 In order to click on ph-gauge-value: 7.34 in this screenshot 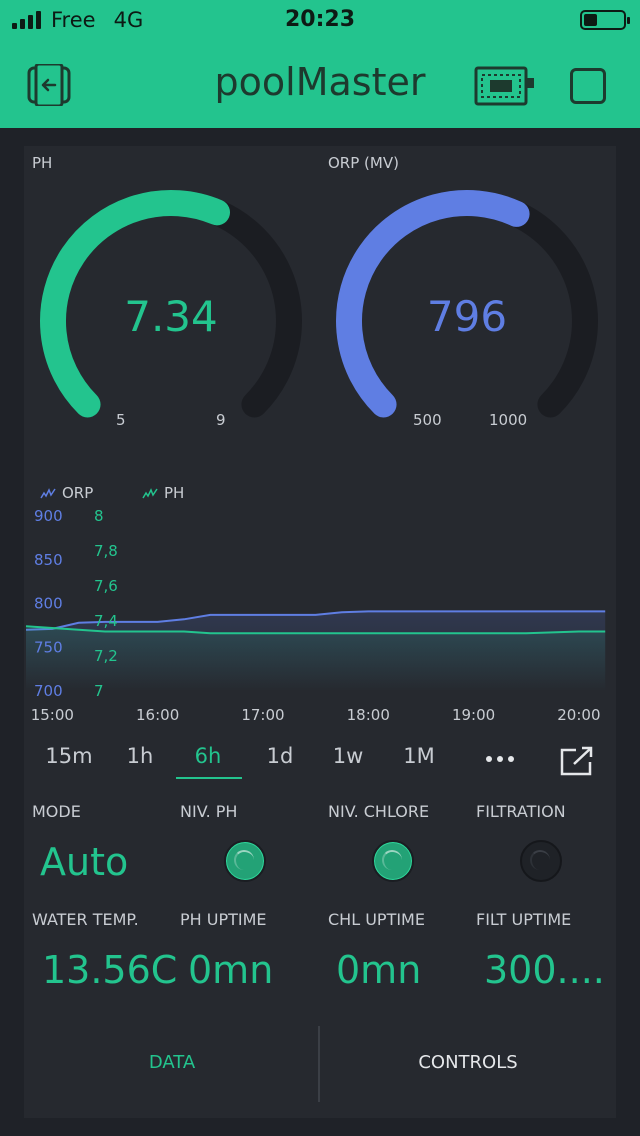, I will do `click(171, 316)`.